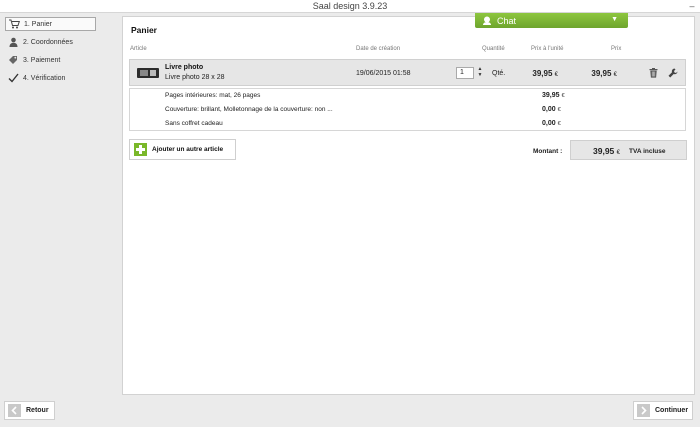  I want to click on detail-label: Sans coffret cadeau, so click(194, 123).